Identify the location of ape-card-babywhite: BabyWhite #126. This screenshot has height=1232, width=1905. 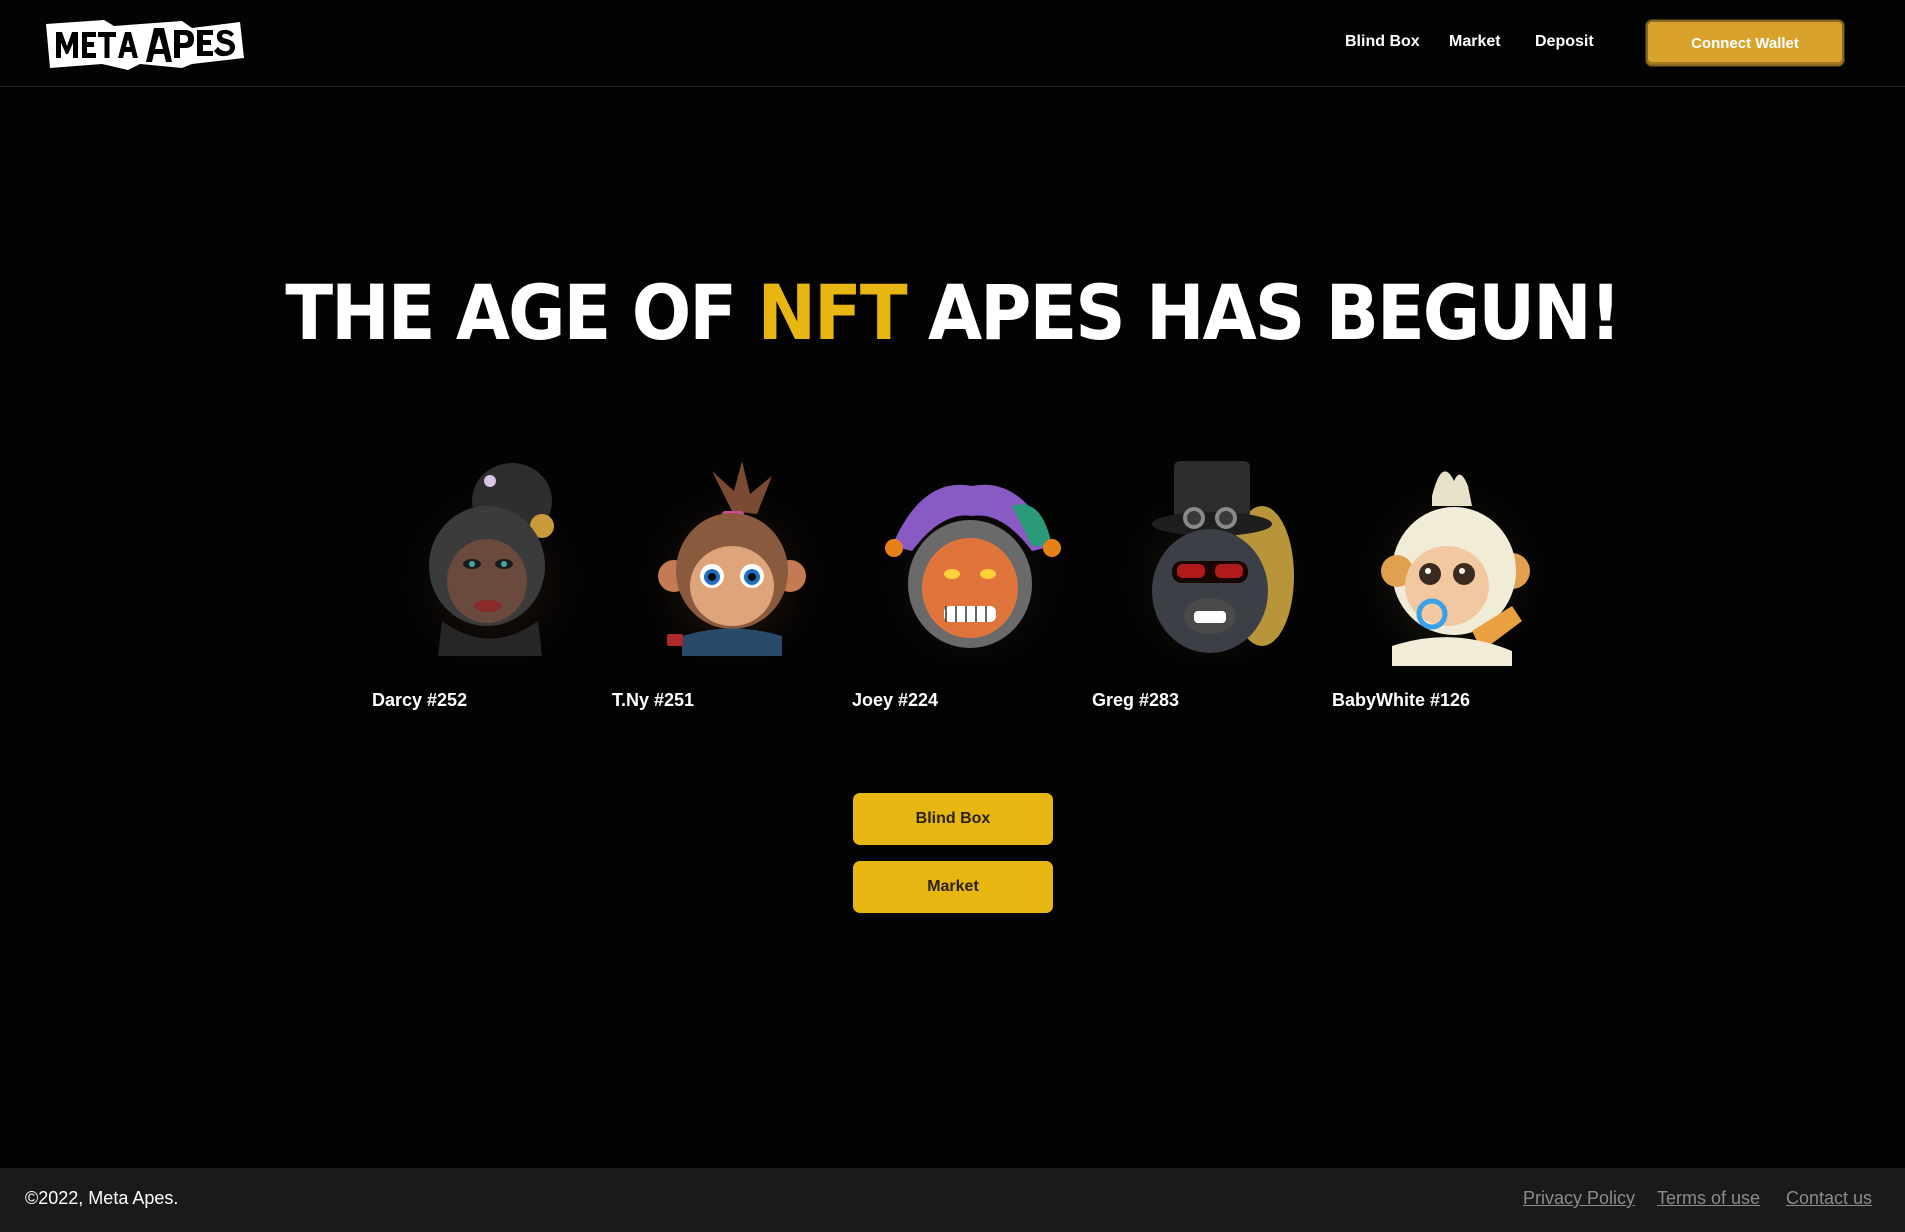
(1452, 586).